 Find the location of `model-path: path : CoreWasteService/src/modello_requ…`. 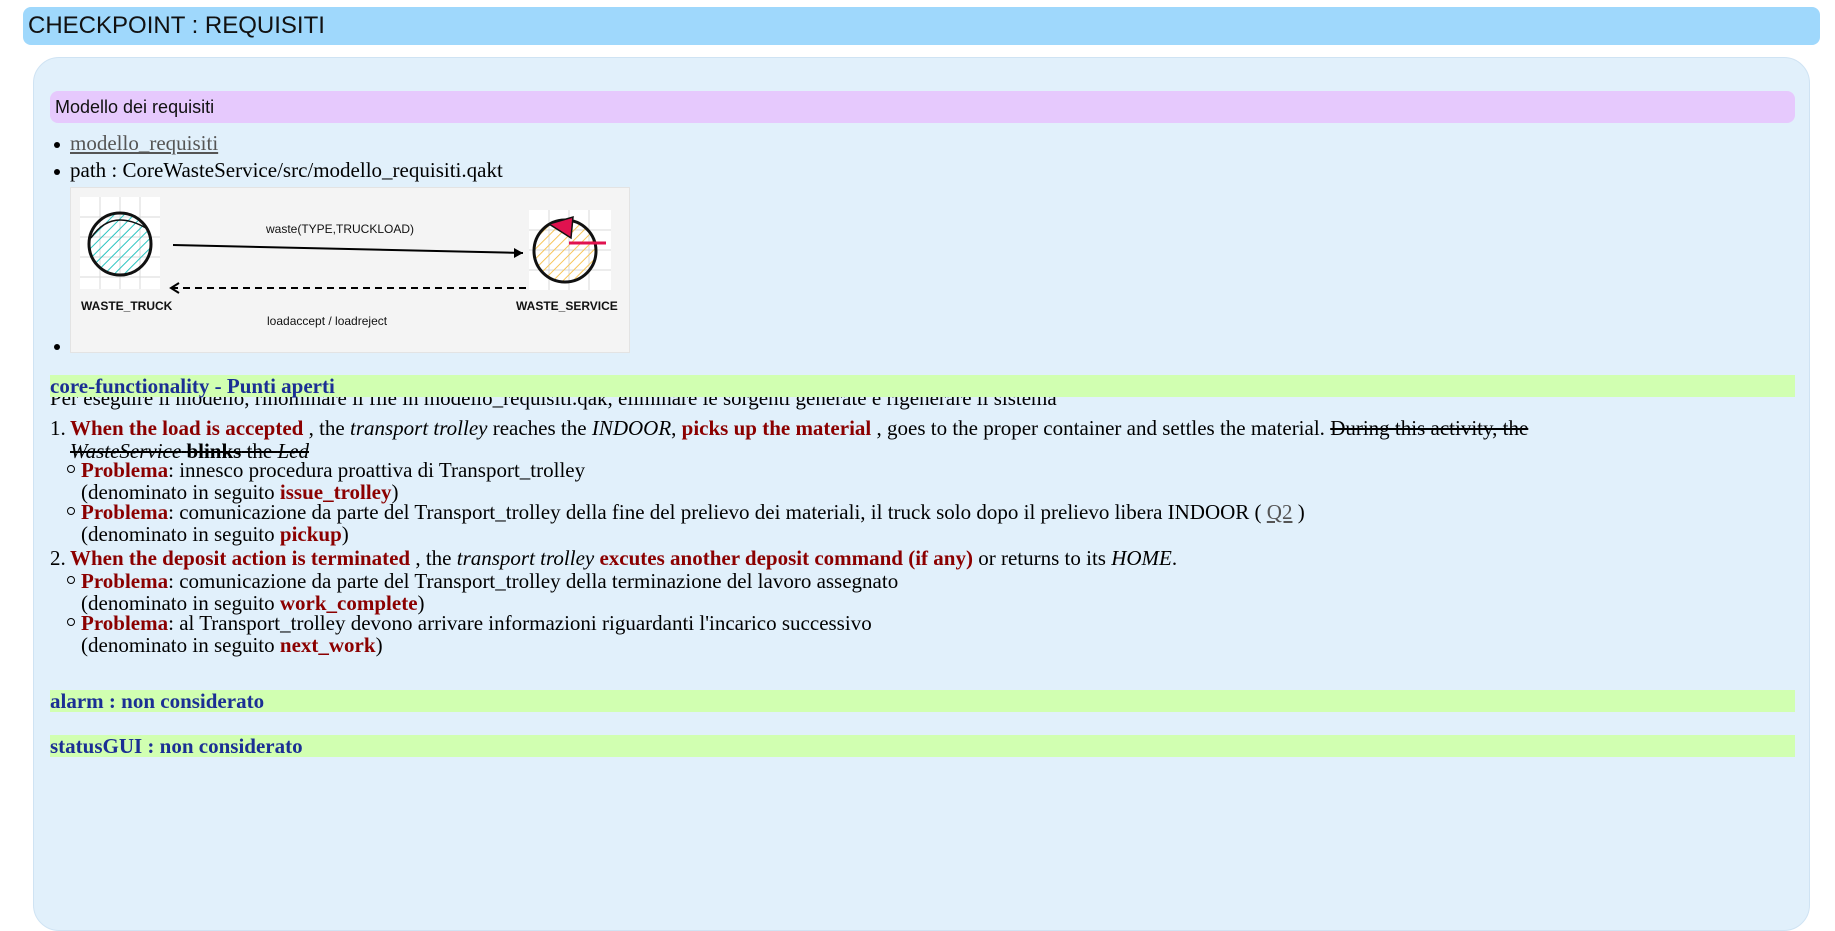

model-path: path : CoreWasteService/src/modello_requ… is located at coordinates (286, 170).